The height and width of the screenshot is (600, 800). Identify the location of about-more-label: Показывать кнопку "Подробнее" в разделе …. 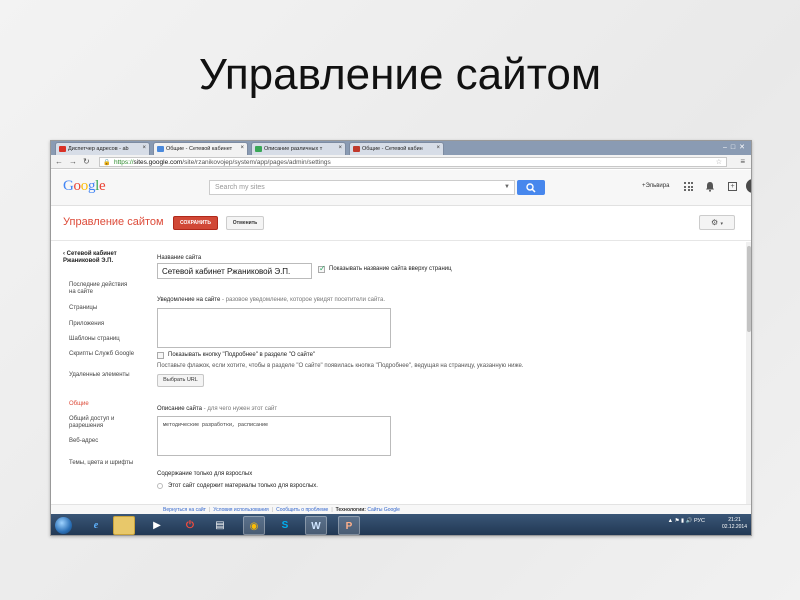
(242, 355).